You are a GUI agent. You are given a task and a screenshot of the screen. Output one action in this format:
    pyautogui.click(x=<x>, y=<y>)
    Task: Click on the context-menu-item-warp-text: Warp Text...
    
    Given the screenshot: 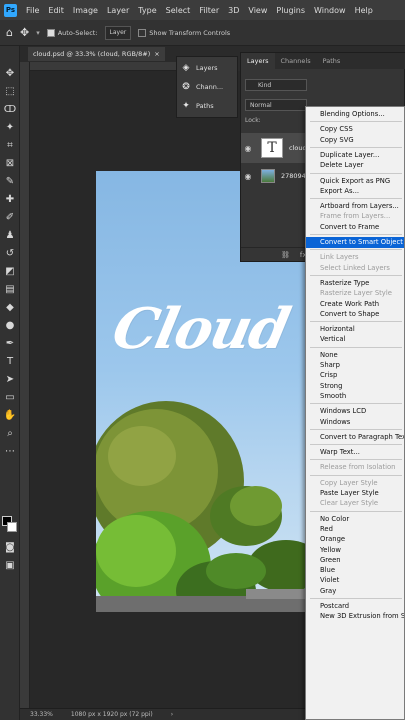 What is the action you would take?
    pyautogui.click(x=355, y=452)
    